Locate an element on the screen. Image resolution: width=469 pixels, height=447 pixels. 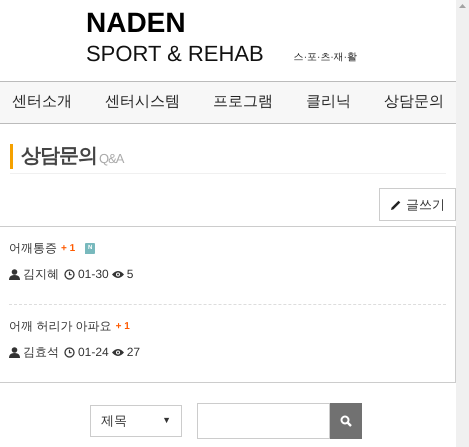
write-button: 글쓰기 is located at coordinates (417, 204).